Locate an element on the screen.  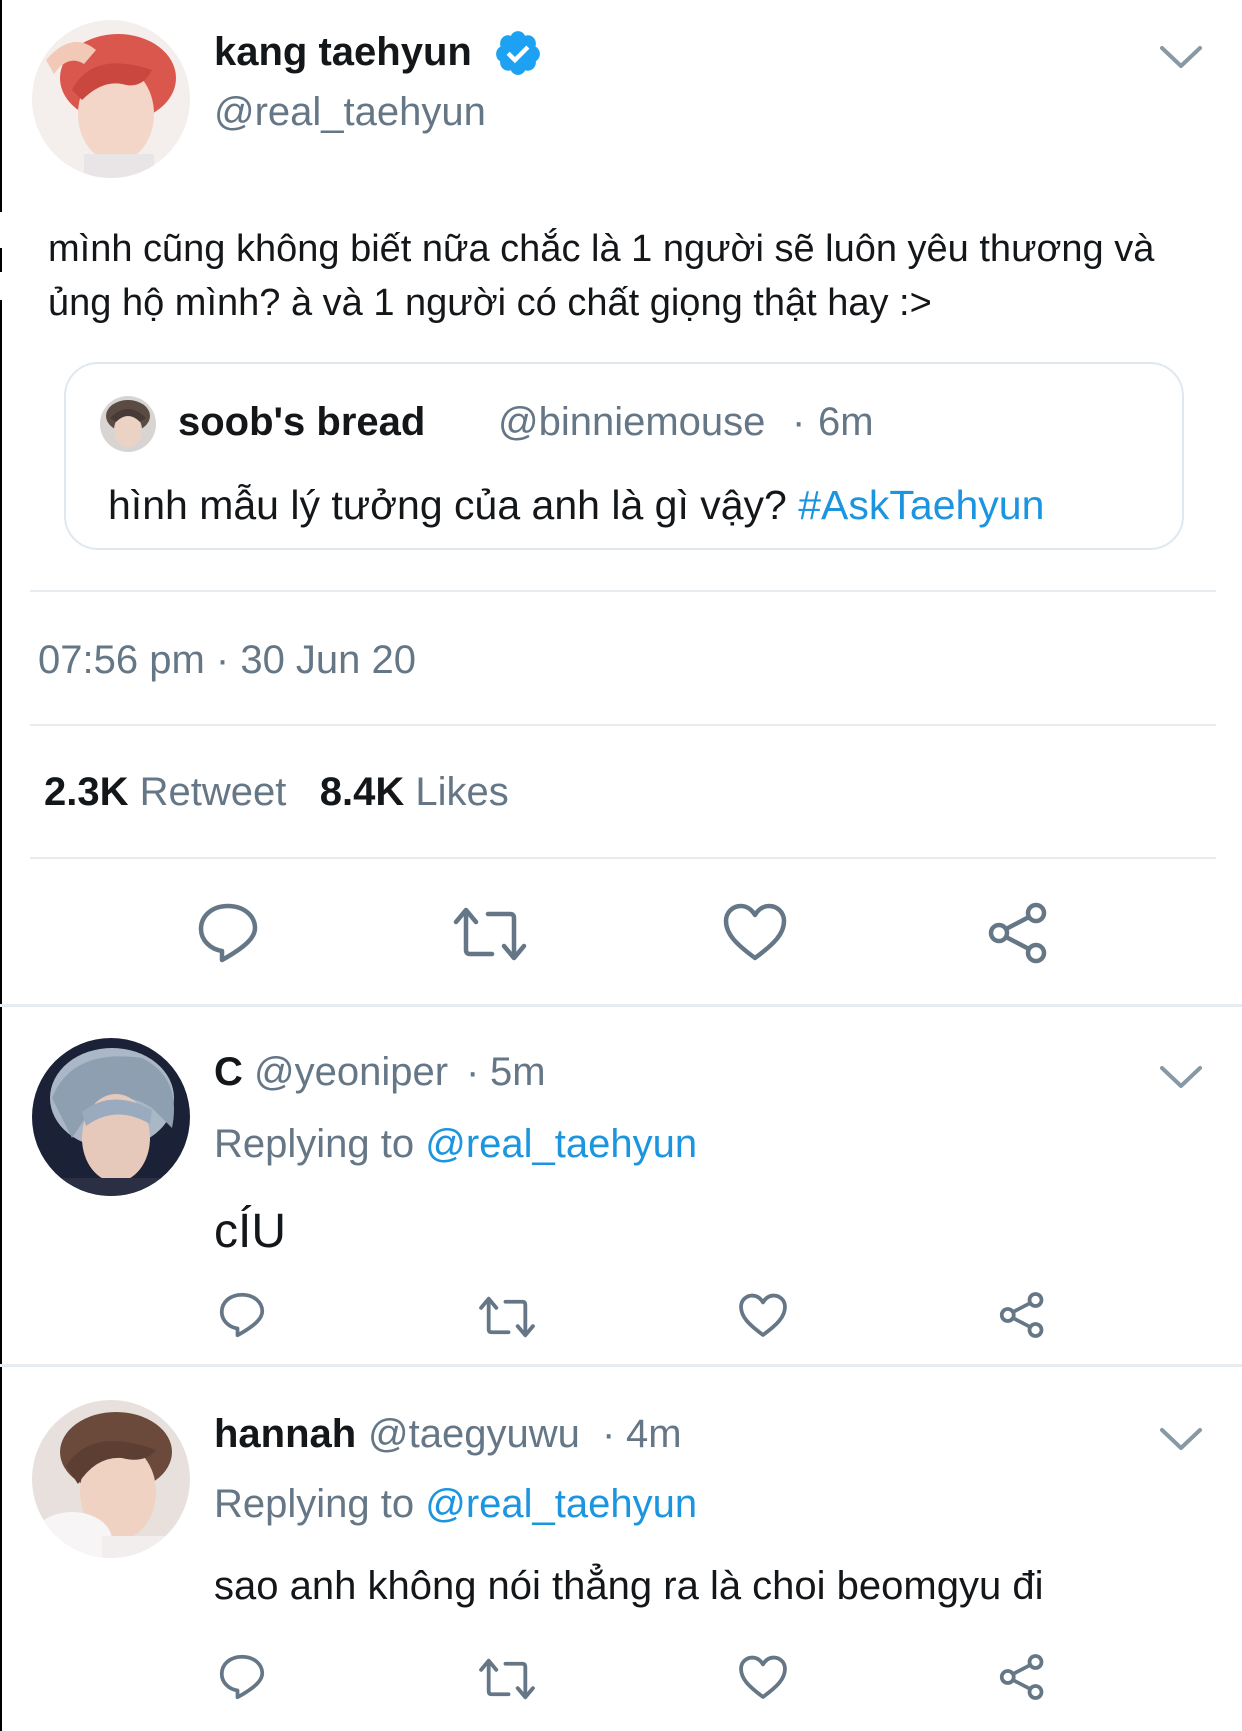
reply-time: 5m is located at coordinates (518, 1072).